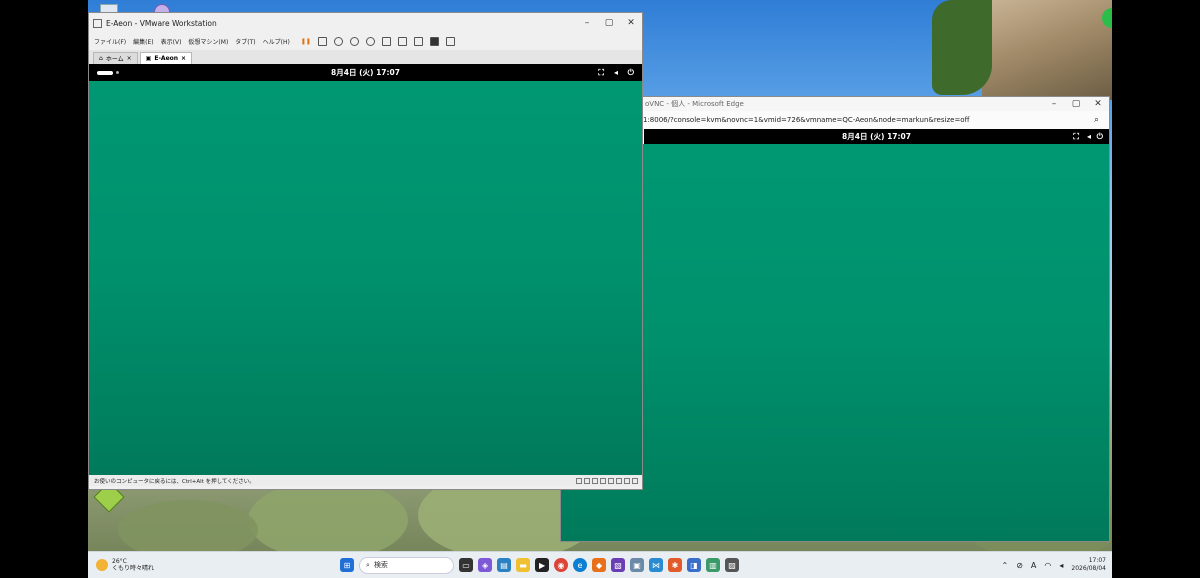 The image size is (1200, 578). What do you see at coordinates (587, 480) in the screenshot?
I see `cd-icon` at bounding box center [587, 480].